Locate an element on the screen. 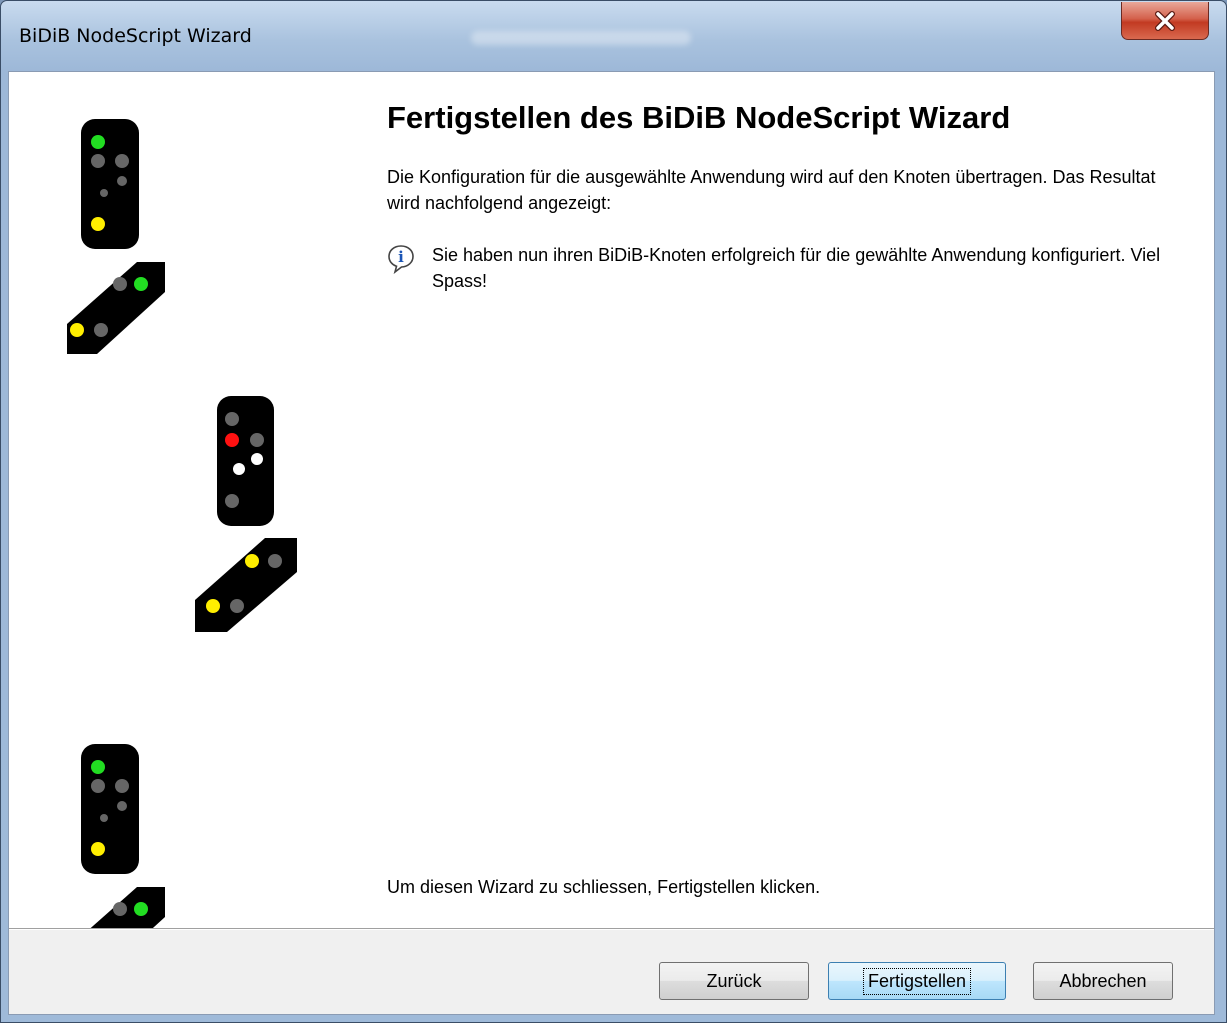  title-bar-glass is located at coordinates (581, 38).